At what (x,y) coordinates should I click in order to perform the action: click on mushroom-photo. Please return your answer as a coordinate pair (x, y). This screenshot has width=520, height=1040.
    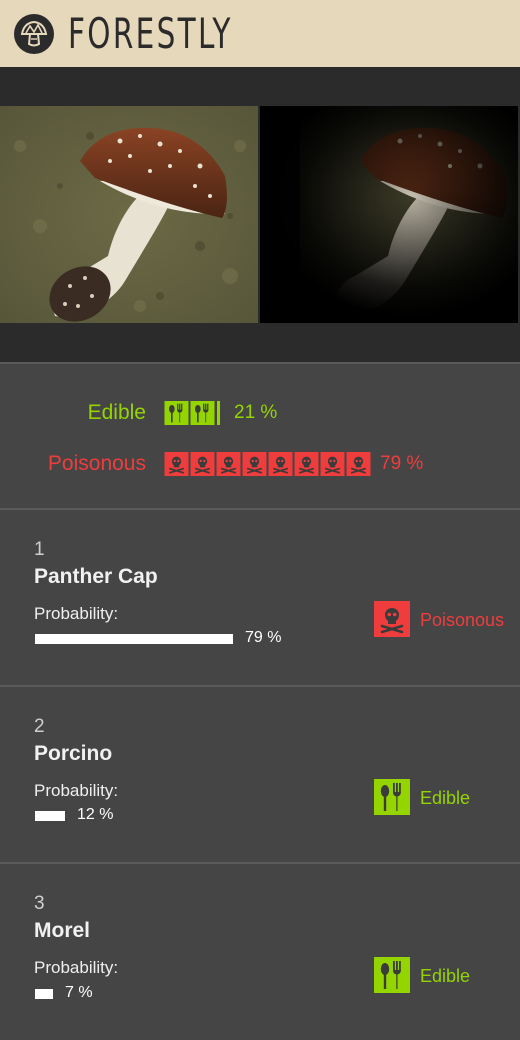
    Looking at the image, I should click on (129, 214).